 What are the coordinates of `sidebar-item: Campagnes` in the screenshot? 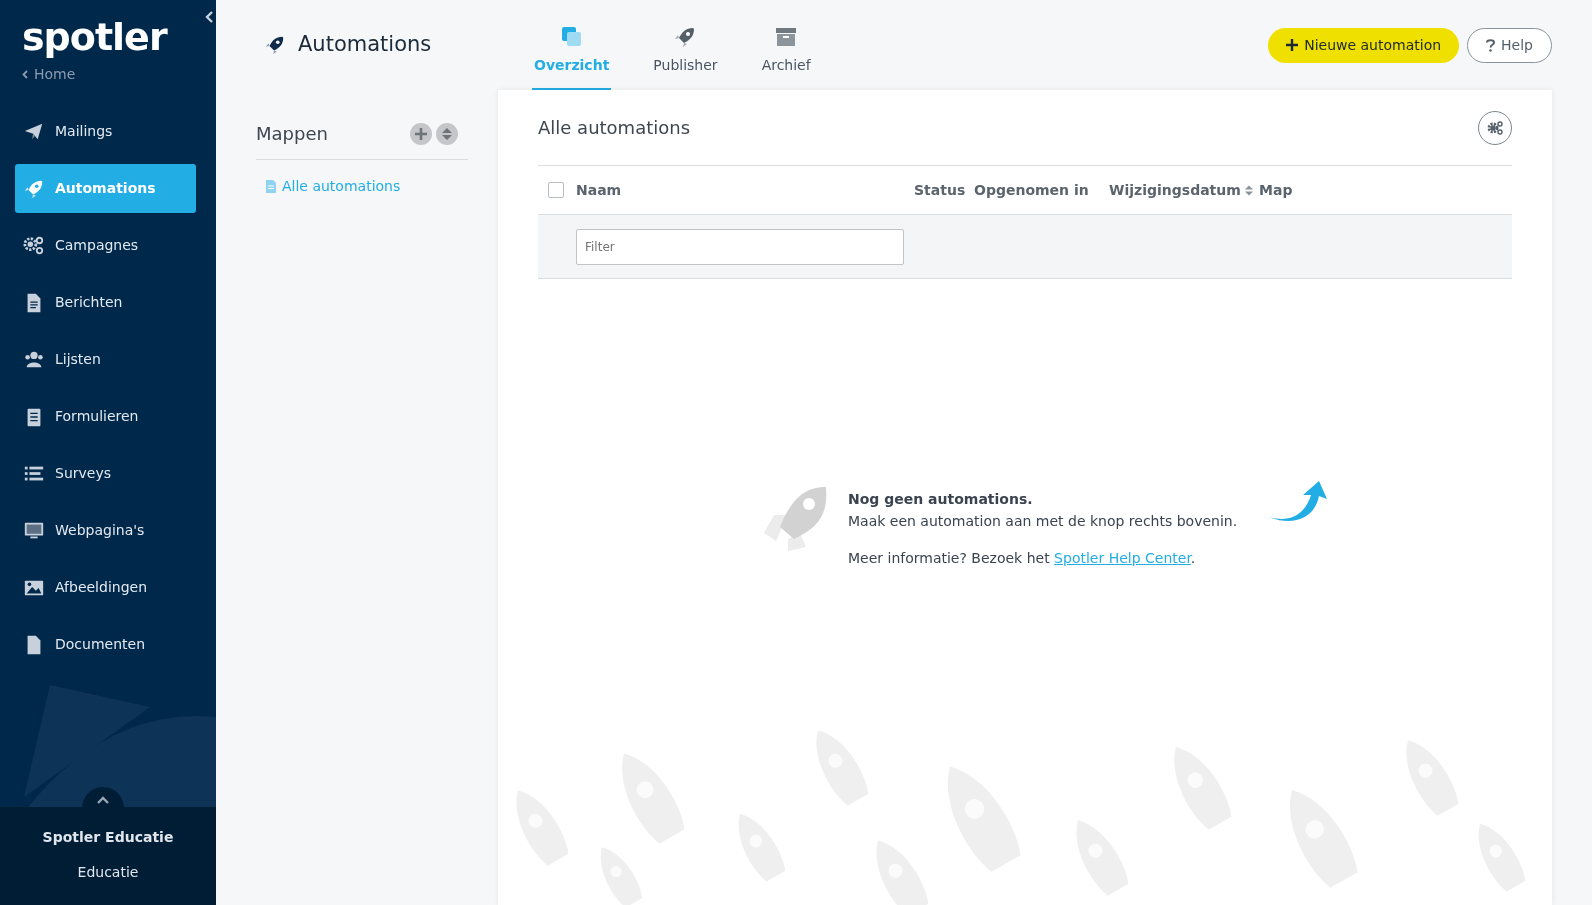 It's located at (105, 245).